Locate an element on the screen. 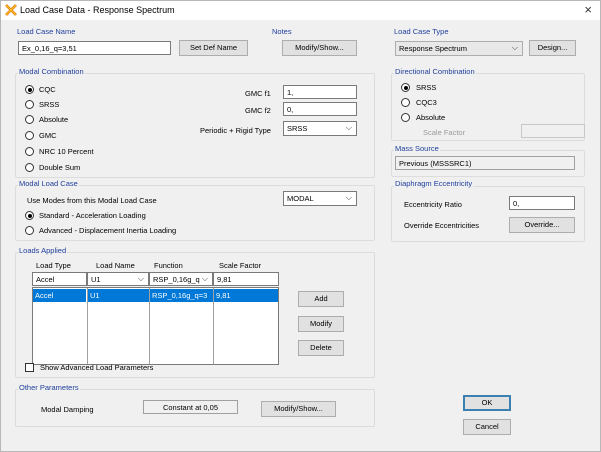  radio-double-sum-label: Double Sum is located at coordinates (60, 167).